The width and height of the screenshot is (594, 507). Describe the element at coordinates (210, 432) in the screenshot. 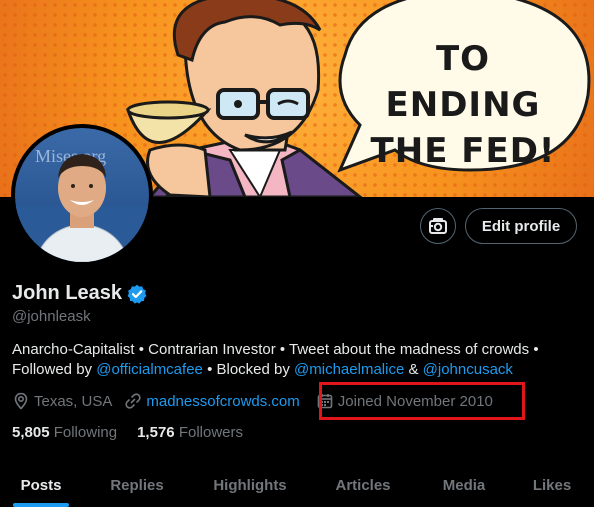

I see `followers-label: Followers` at that location.